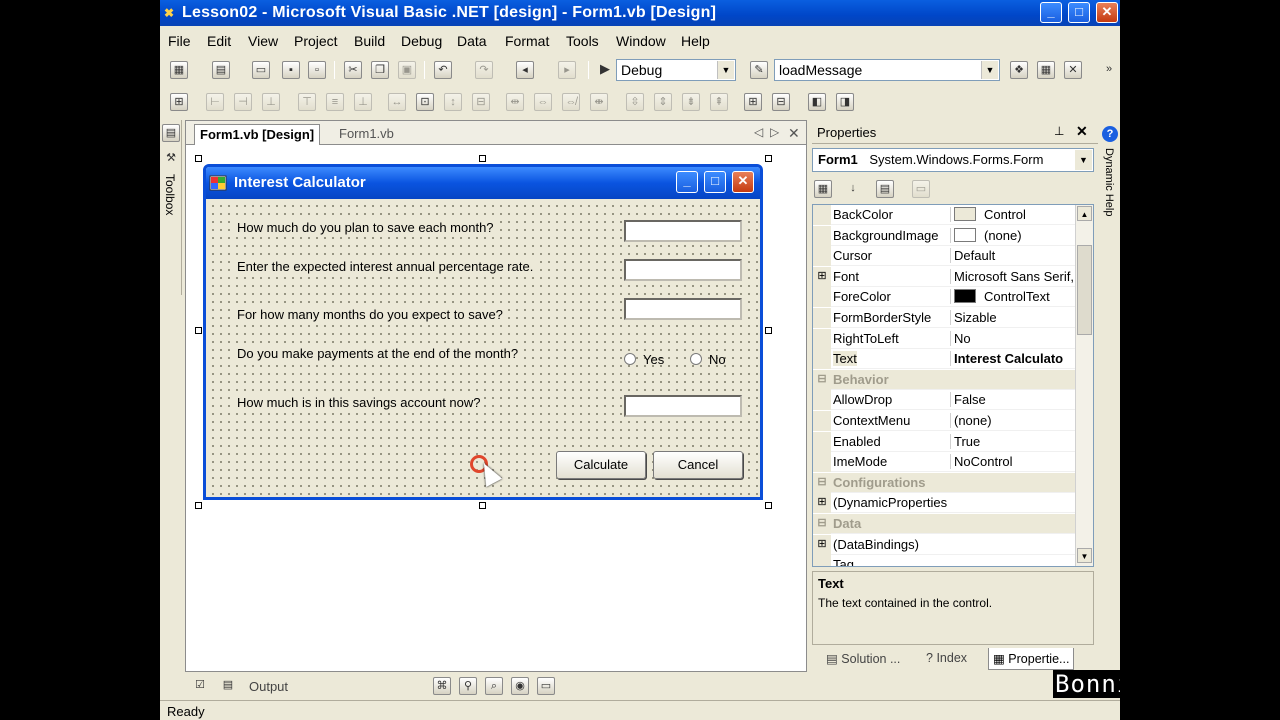 This screenshot has height=720, width=1280. I want to click on property-value: ControlText, so click(1013, 297).